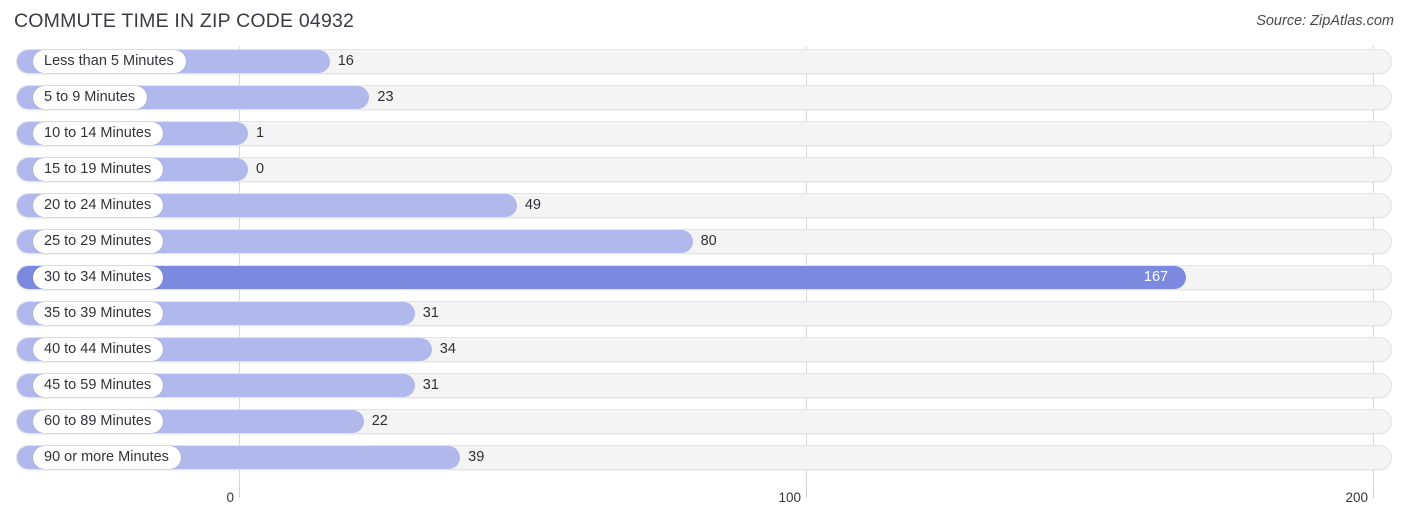 This screenshot has width=1406, height=523. I want to click on bar-value-label: 16, so click(345, 61).